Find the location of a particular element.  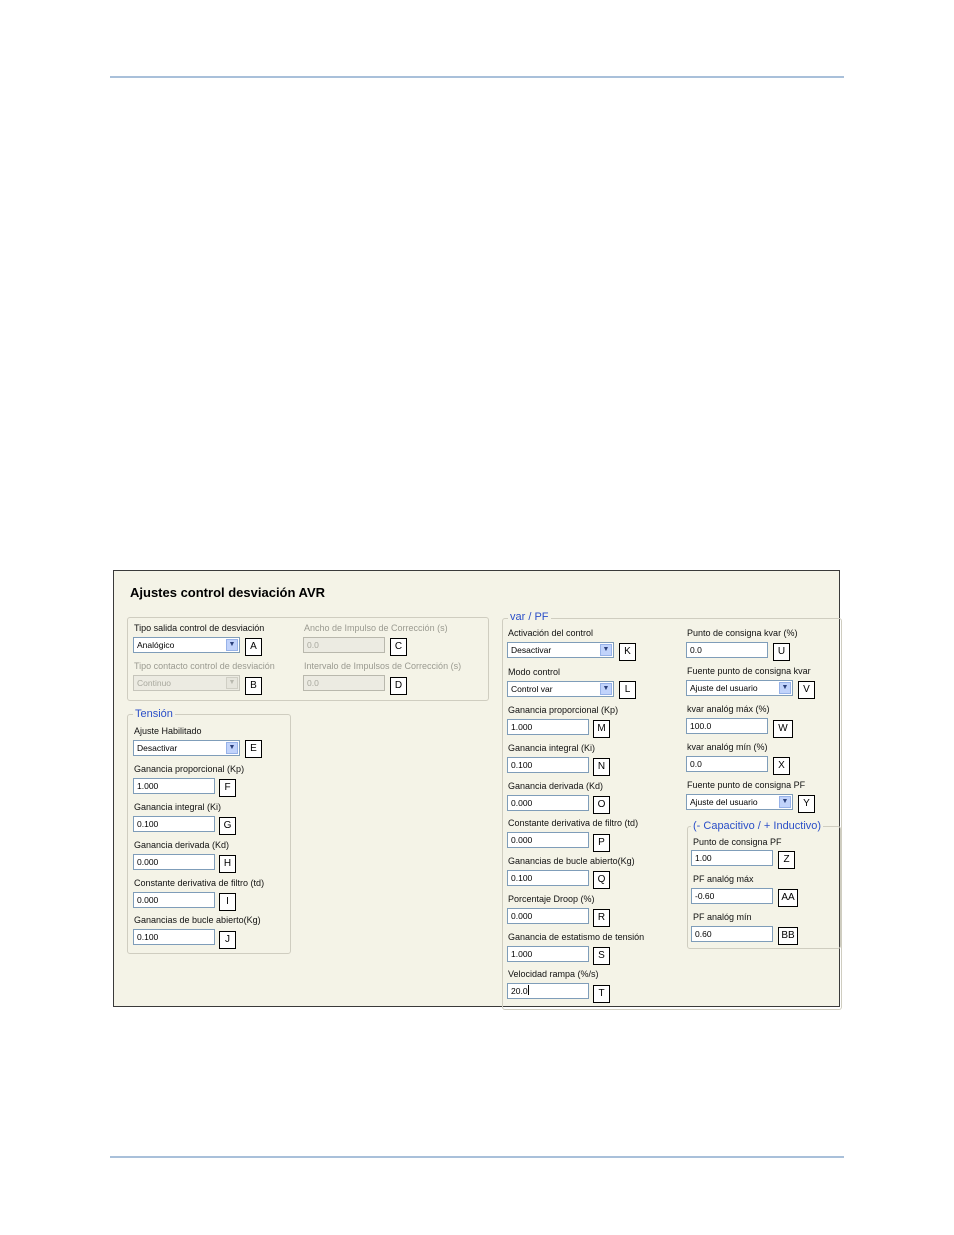

callout-z: Z is located at coordinates (786, 860).